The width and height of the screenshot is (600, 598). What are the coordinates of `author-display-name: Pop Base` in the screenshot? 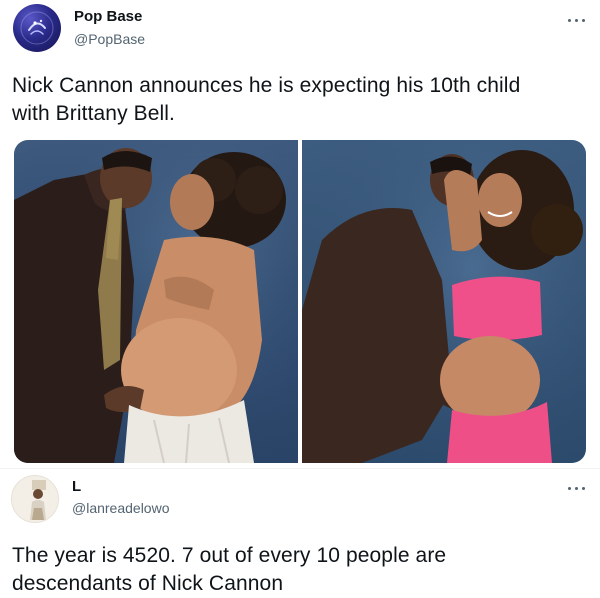 It's located at (108, 16).